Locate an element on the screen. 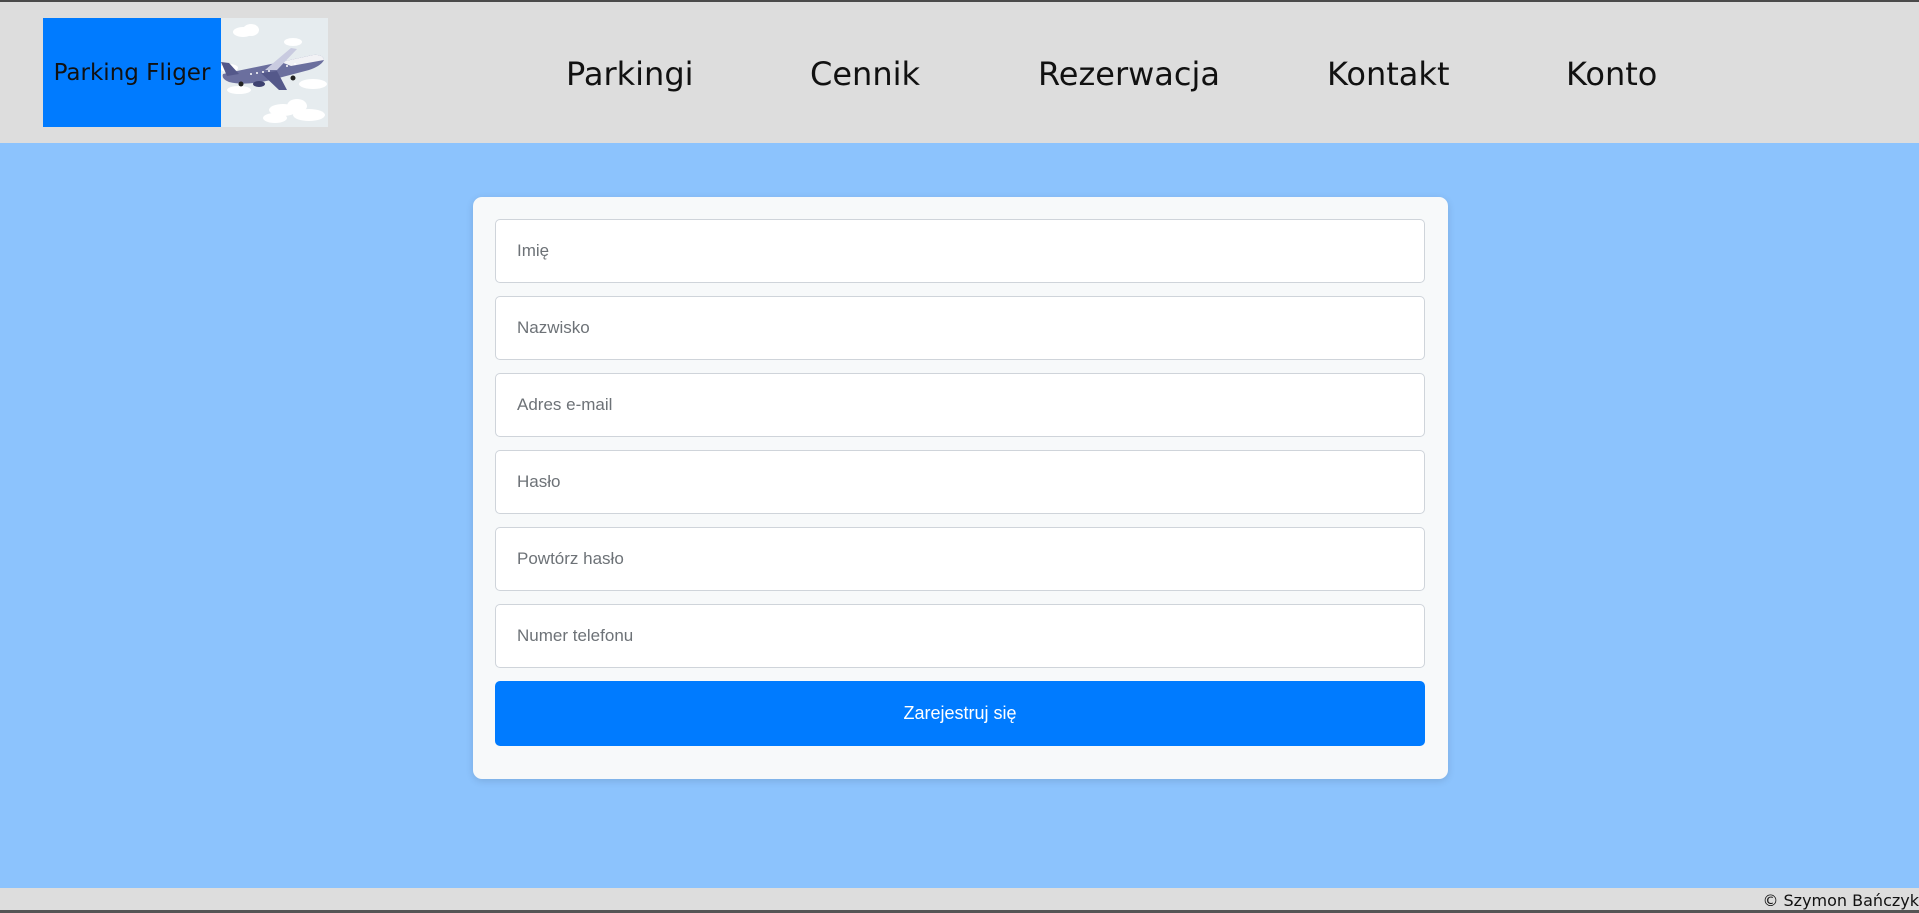  copyright-text: © Szymon Bańczyk is located at coordinates (1840, 900).